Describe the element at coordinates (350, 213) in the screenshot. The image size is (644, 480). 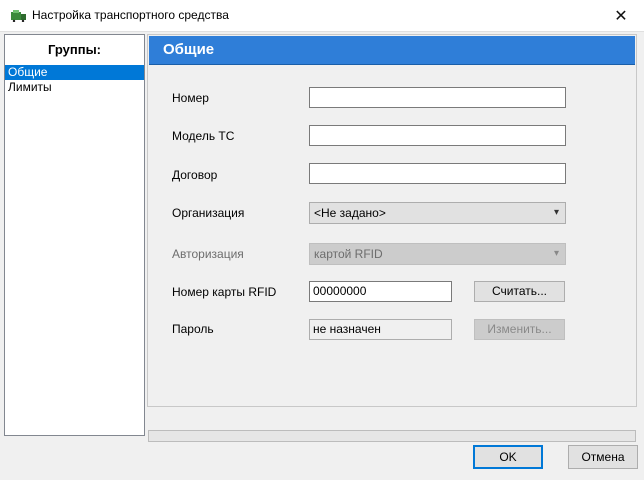
I see `organization-value: <Не задано>` at that location.